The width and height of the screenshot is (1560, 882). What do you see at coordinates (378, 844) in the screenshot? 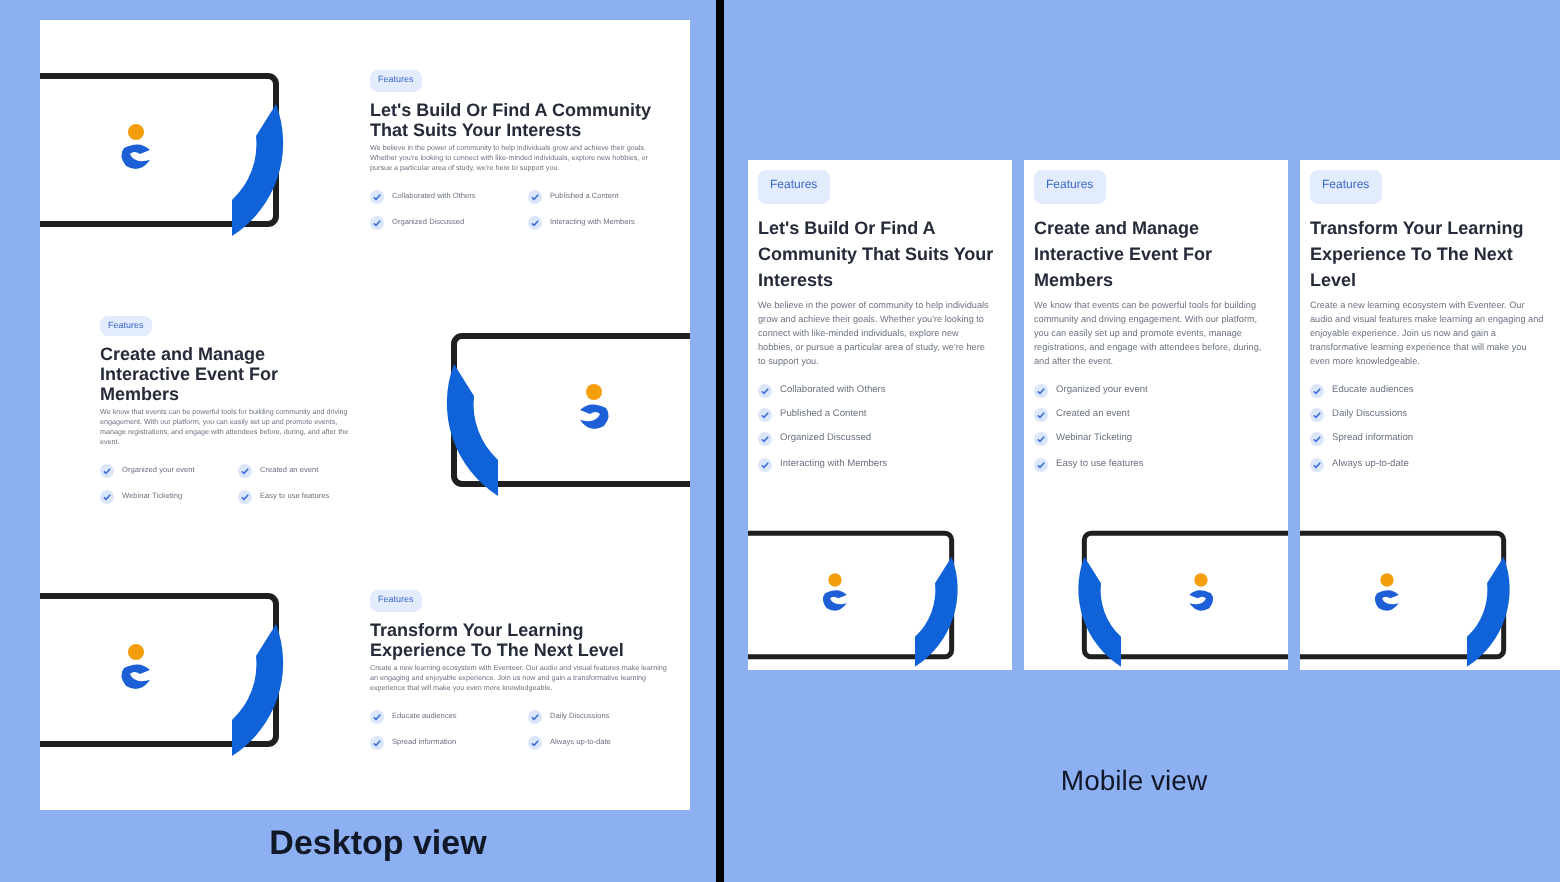
I see `desktop-caption: Desktop view` at bounding box center [378, 844].